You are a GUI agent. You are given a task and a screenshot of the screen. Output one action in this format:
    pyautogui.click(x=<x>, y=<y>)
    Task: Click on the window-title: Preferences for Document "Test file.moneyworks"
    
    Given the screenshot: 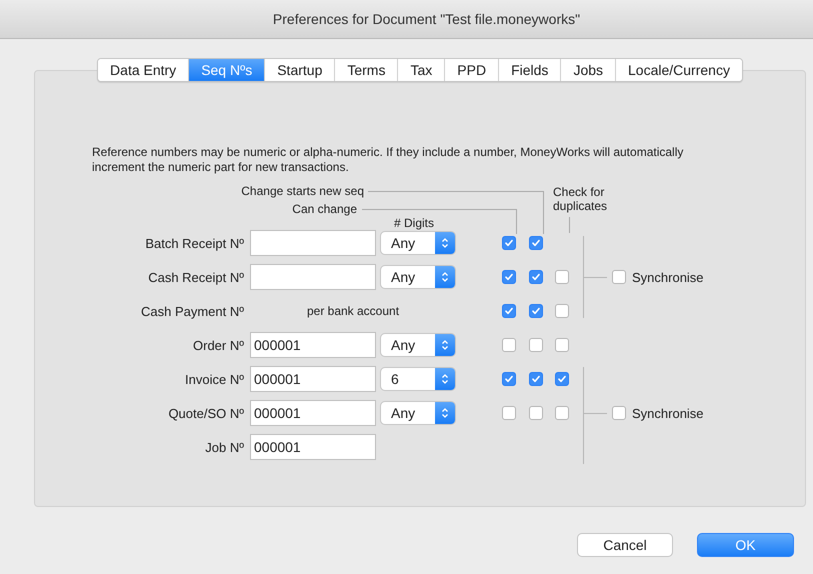 What is the action you would take?
    pyautogui.click(x=426, y=19)
    